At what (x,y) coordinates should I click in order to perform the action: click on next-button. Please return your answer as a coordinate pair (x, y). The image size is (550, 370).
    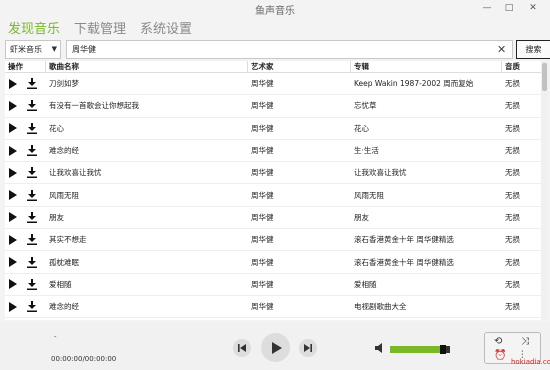
    Looking at the image, I should click on (308, 348).